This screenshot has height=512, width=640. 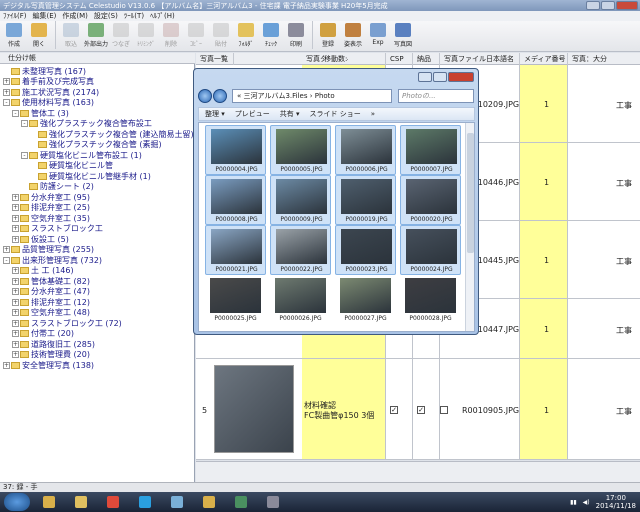 What do you see at coordinates (271, 34) in the screenshot?
I see `toolbar-button-check: ﾁｪｯｸ` at bounding box center [271, 34].